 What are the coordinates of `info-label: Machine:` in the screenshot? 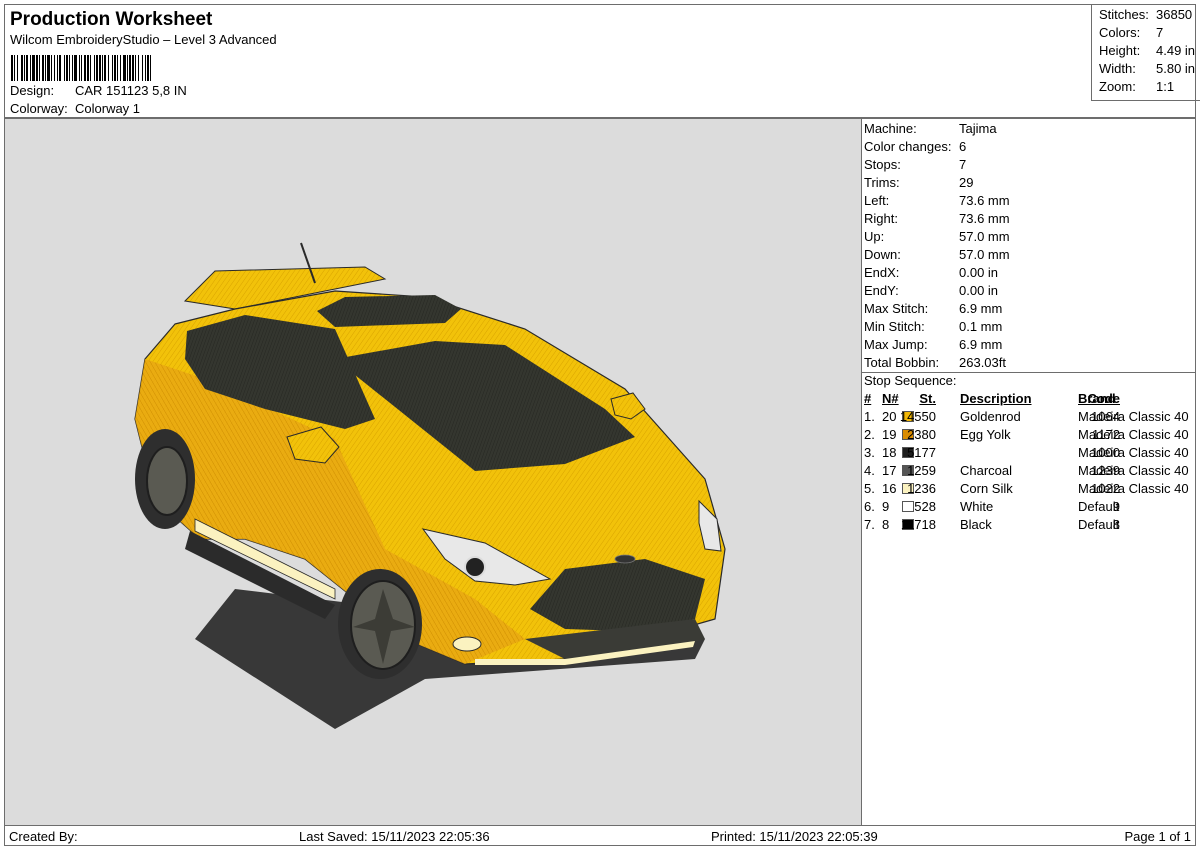 It's located at (890, 128).